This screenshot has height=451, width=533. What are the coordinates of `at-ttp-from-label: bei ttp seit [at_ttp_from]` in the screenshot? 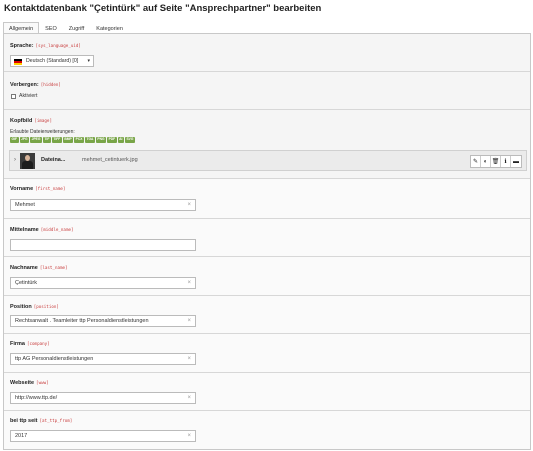 It's located at (41, 421).